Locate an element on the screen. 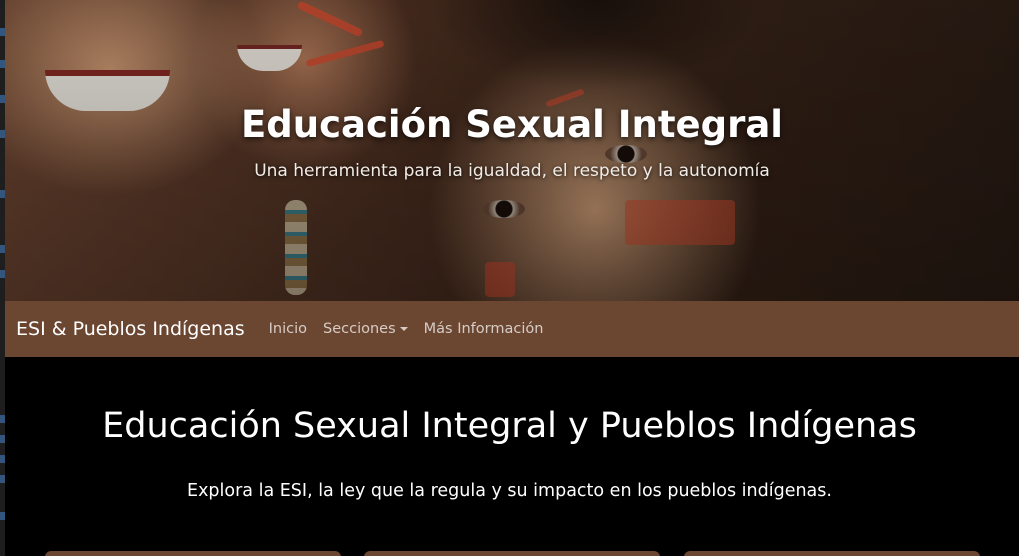 This screenshot has width=1019, height=556. nav-link-mas-informacion: Más Información is located at coordinates (484, 329).